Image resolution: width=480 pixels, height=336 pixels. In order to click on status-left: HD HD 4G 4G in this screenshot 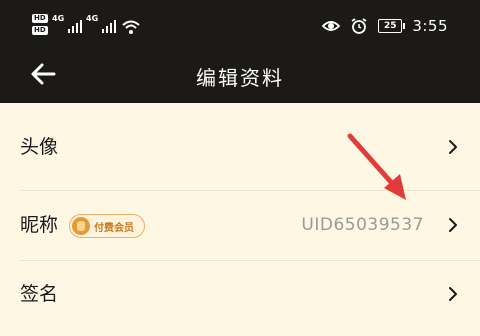, I will do `click(86, 28)`.